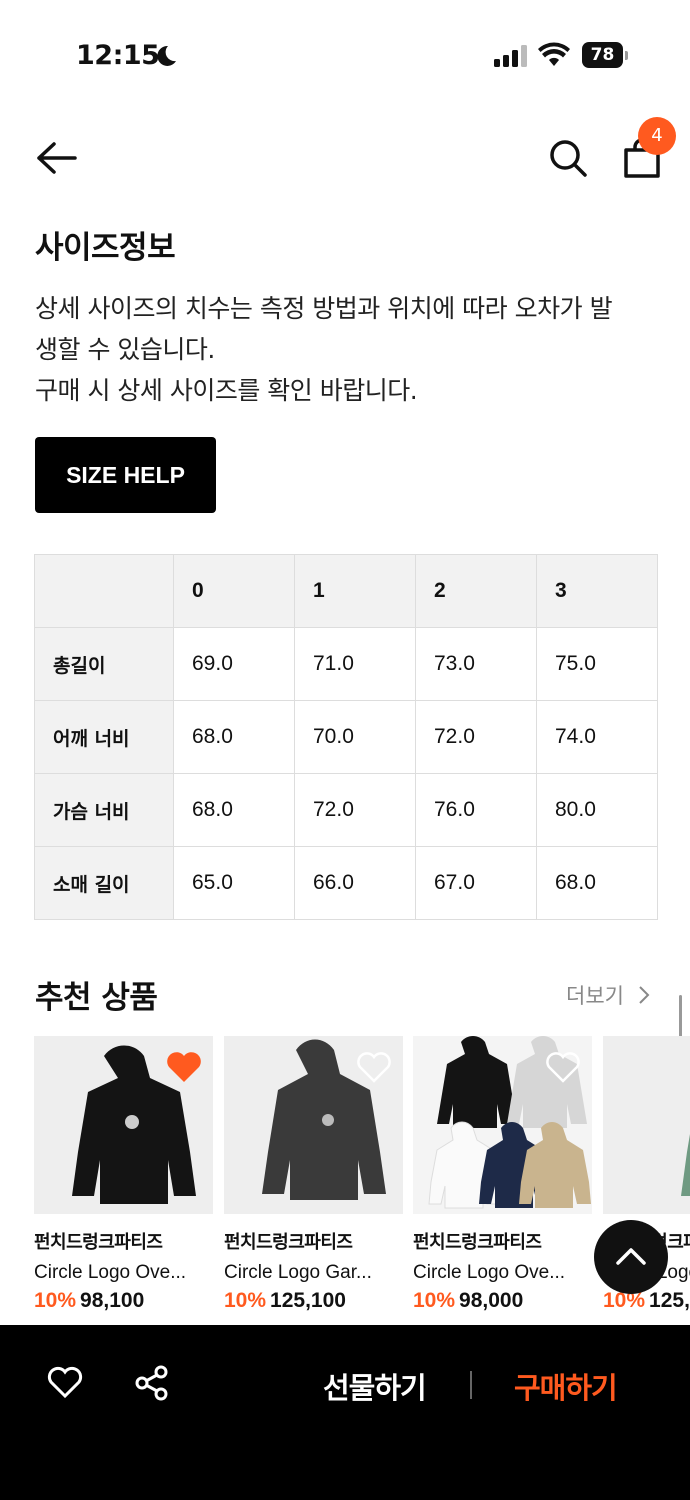 This screenshot has width=690, height=1500. I want to click on table-cell: 80.0, so click(597, 810).